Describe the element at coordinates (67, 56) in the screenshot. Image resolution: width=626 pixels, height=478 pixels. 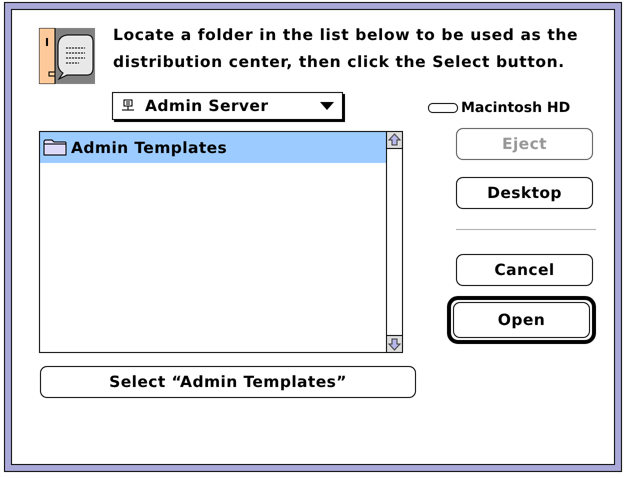
I see `person-speech-icon` at that location.